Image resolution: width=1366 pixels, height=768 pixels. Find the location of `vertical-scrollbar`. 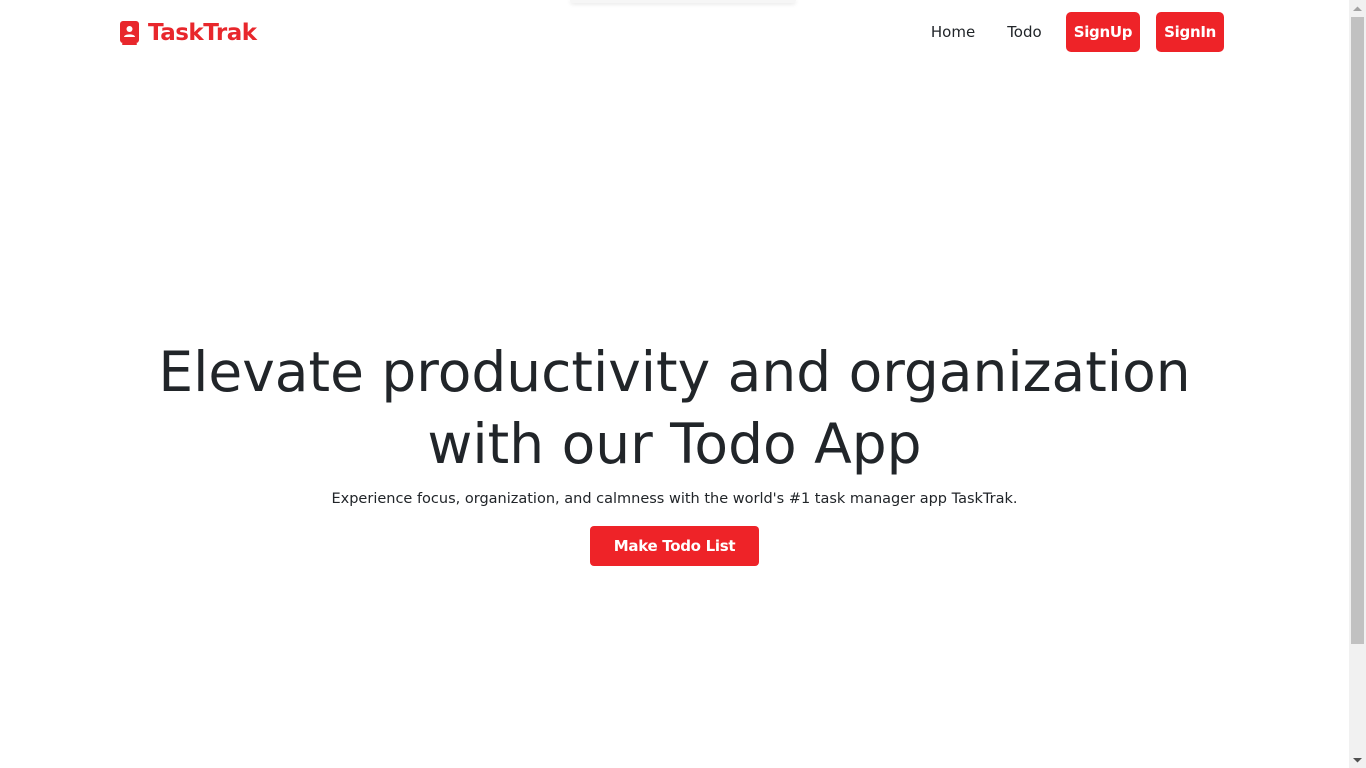

vertical-scrollbar is located at coordinates (1357, 384).